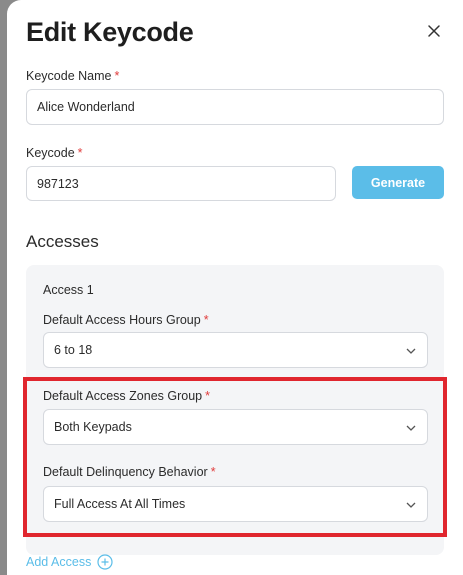 This screenshot has width=463, height=575. What do you see at coordinates (110, 32) in the screenshot?
I see `modal-title: Edit Keycode` at bounding box center [110, 32].